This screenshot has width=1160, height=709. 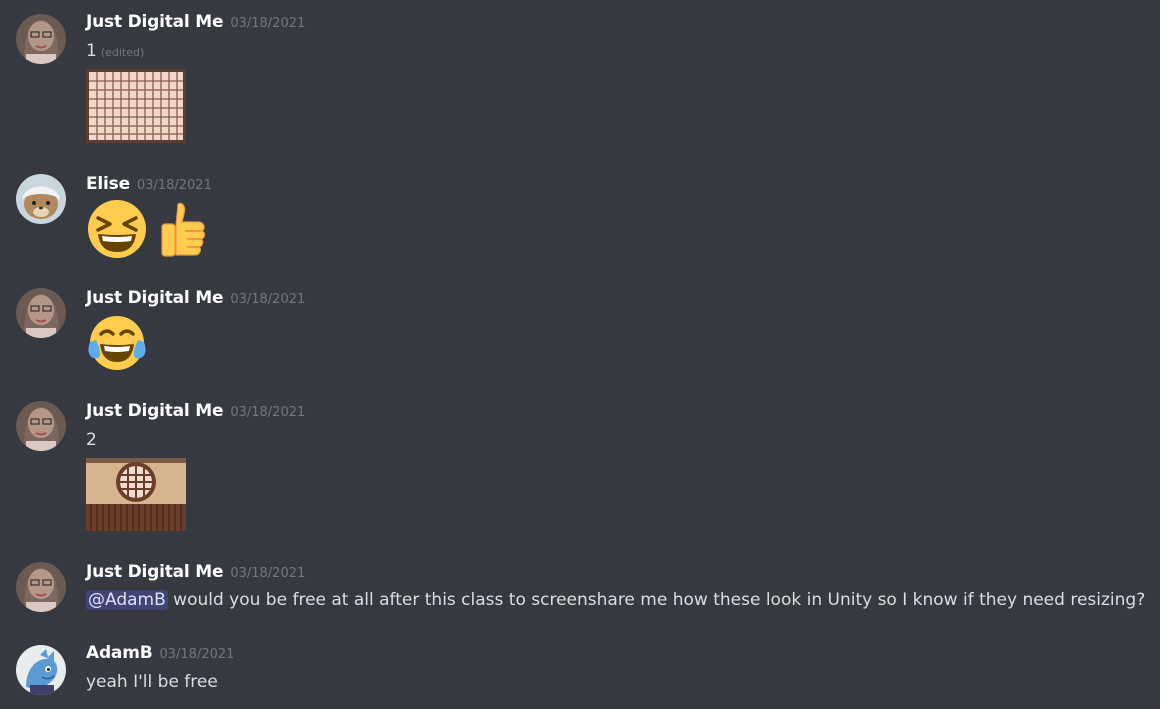 What do you see at coordinates (41, 670) in the screenshot?
I see `avatar-adamb` at bounding box center [41, 670].